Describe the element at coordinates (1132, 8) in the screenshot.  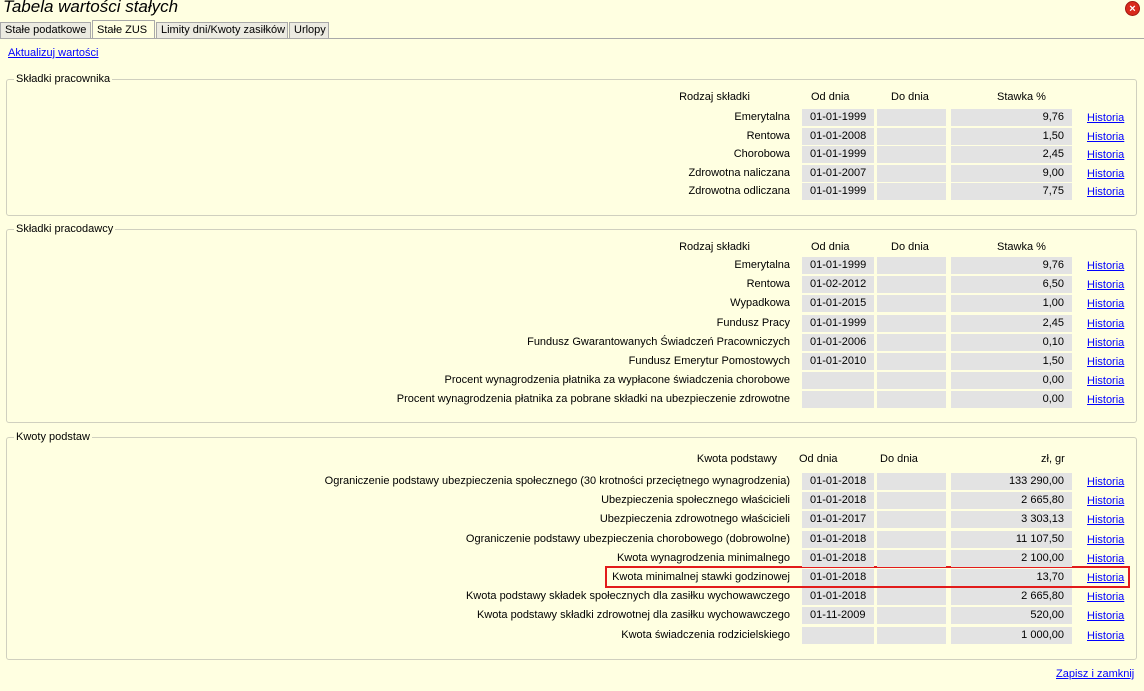
I see `close-icon: ×` at that location.